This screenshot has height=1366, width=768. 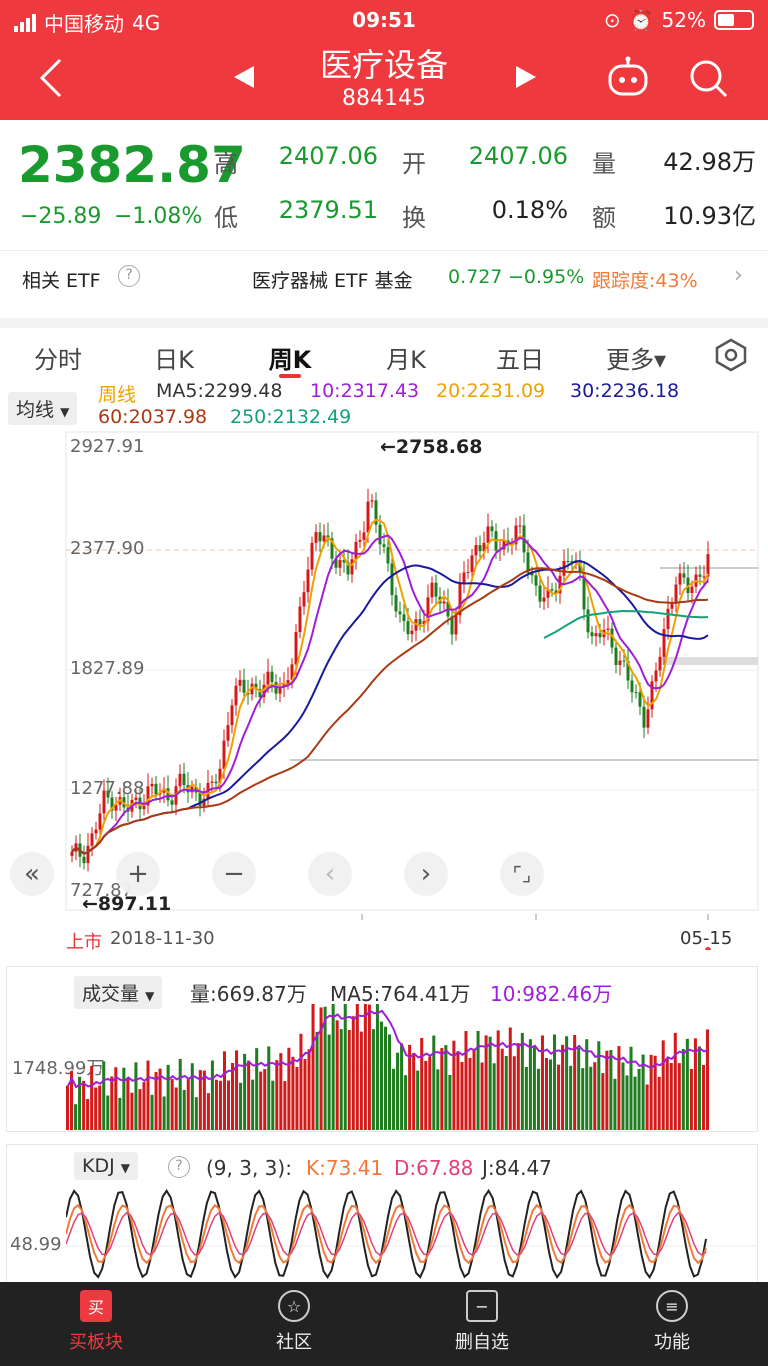 What do you see at coordinates (106, 1166) in the screenshot?
I see `kdj-selector: KDJ ▼` at bounding box center [106, 1166].